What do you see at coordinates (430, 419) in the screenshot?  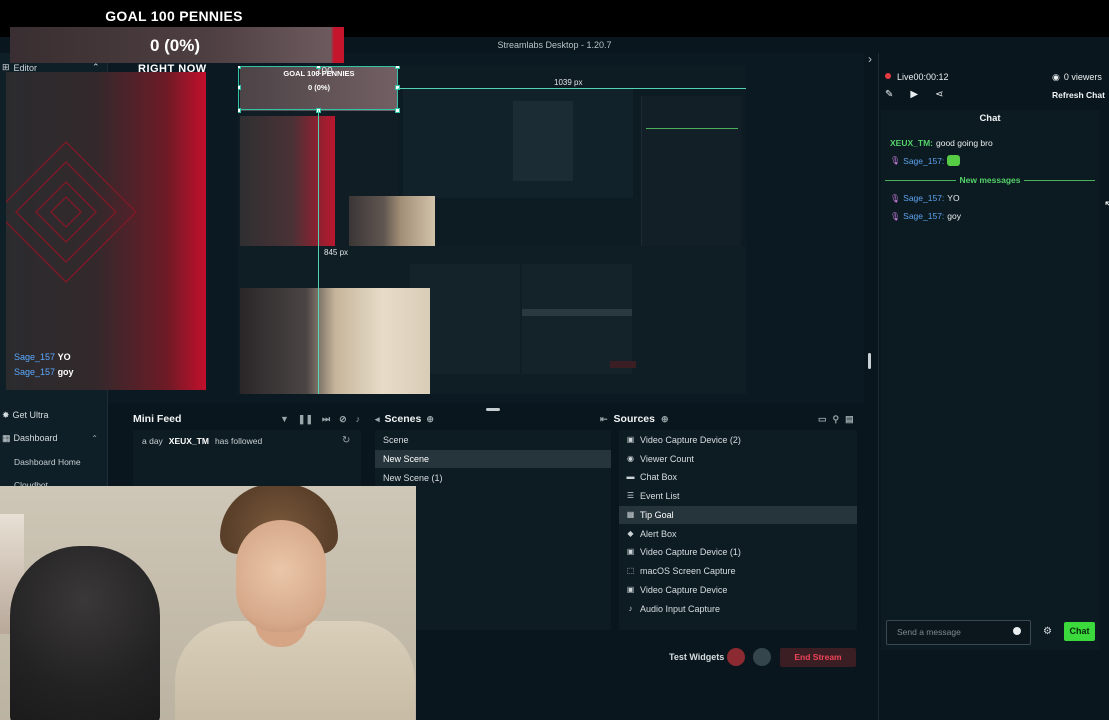 I see `add-scene-icon: ⊕` at bounding box center [430, 419].